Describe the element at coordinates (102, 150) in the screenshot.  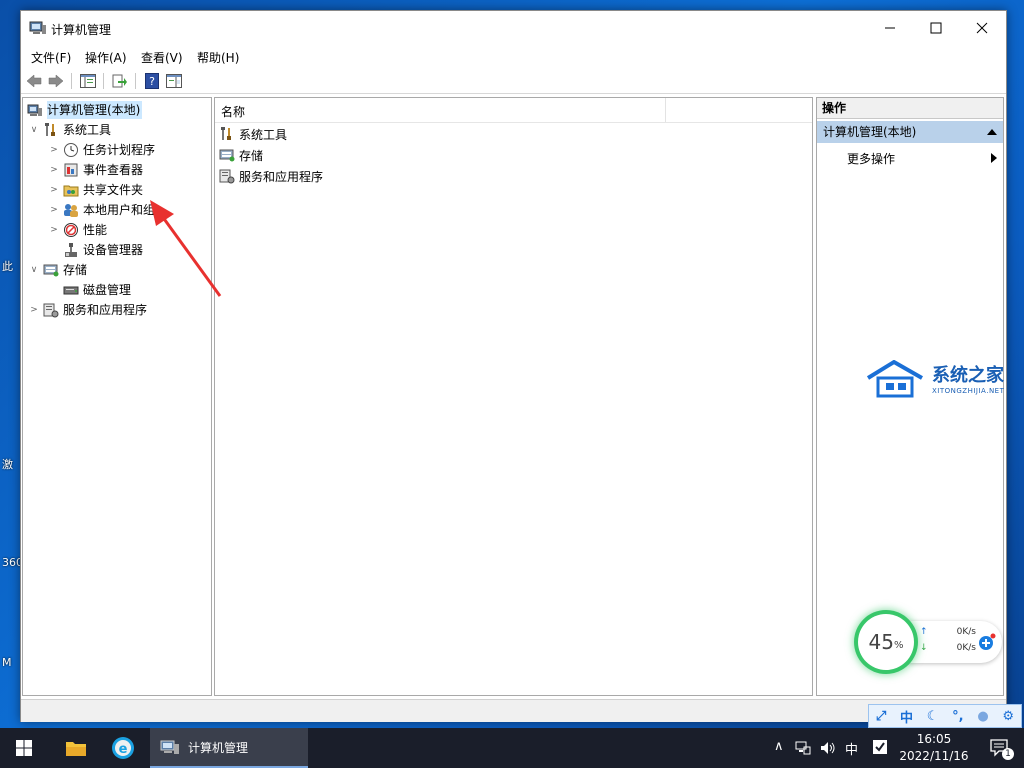
I see `tree-item-task-scheduler: > 任务计划程序` at that location.